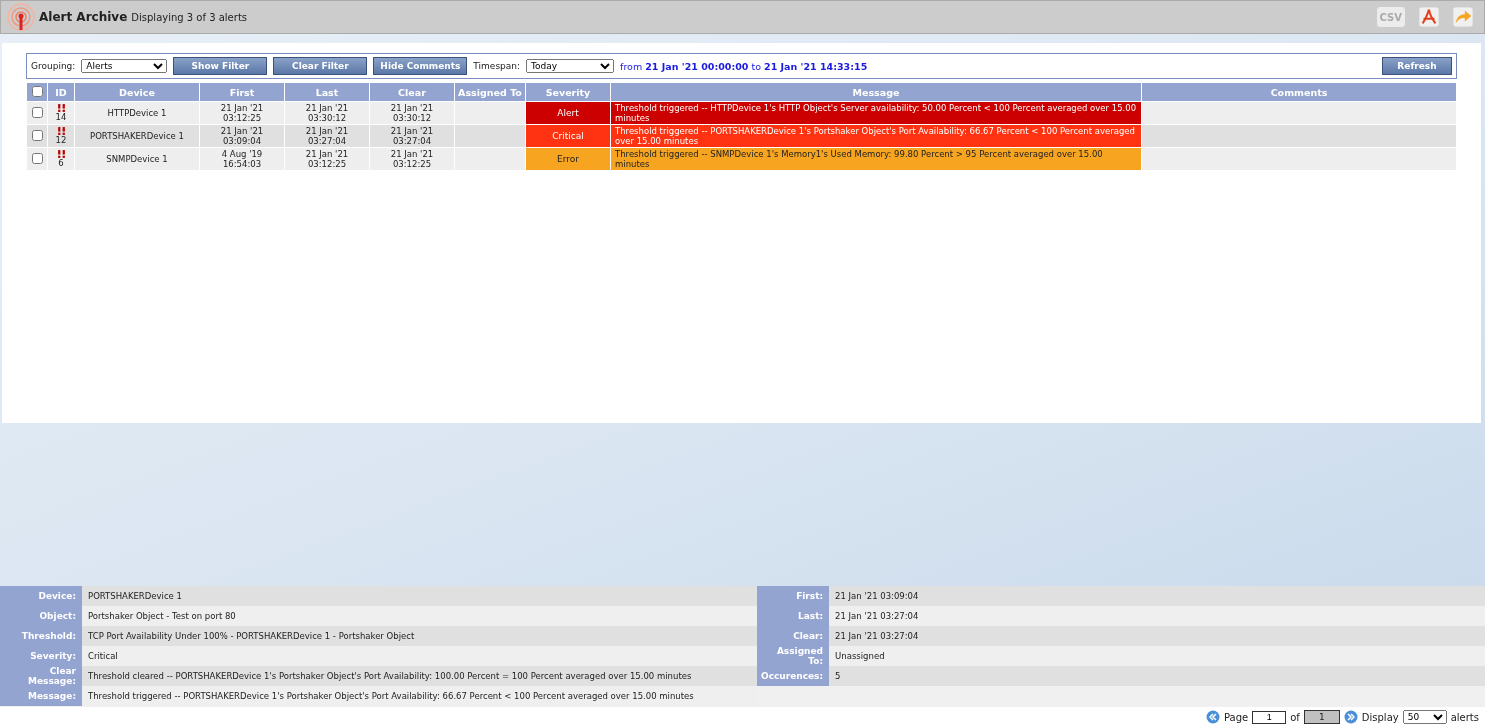 The height and width of the screenshot is (727, 1485). Describe the element at coordinates (242, 92) in the screenshot. I see `column-header: First` at that location.